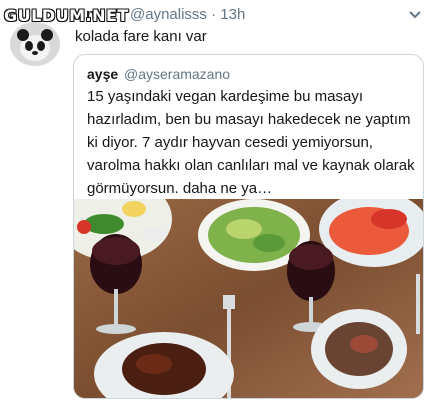  I want to click on tweet-handle: @aynalisss, so click(168, 14).